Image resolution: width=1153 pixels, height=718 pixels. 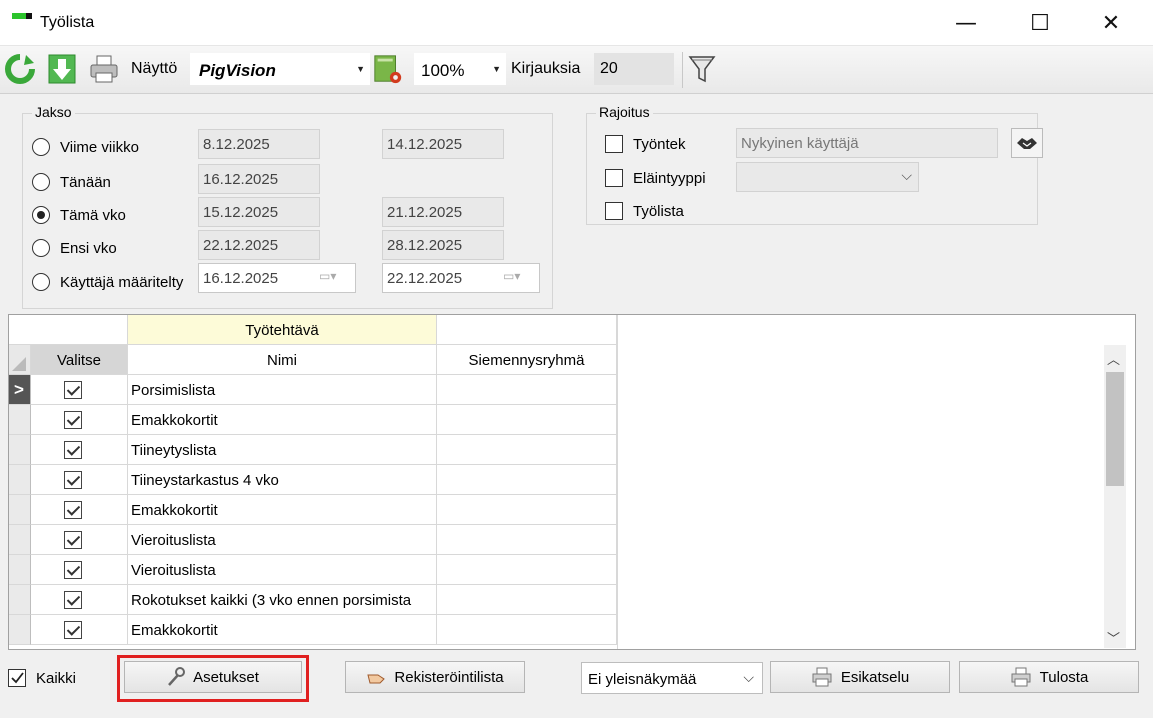 I want to click on row-header: >, so click(x=20, y=390).